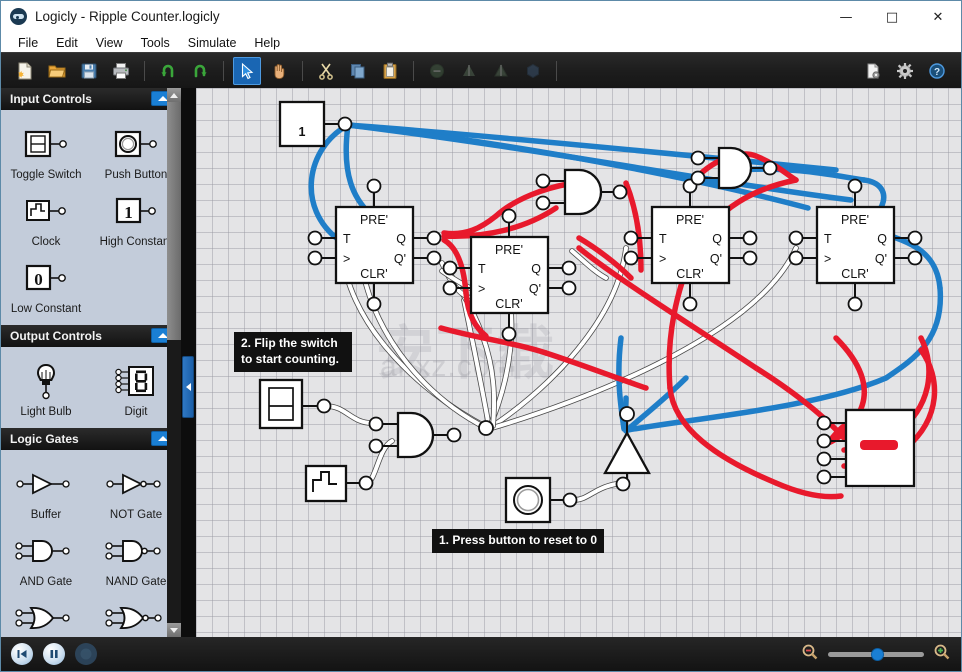 This screenshot has height=672, width=962. I want to click on section-title: Output Controls, so click(56, 336).